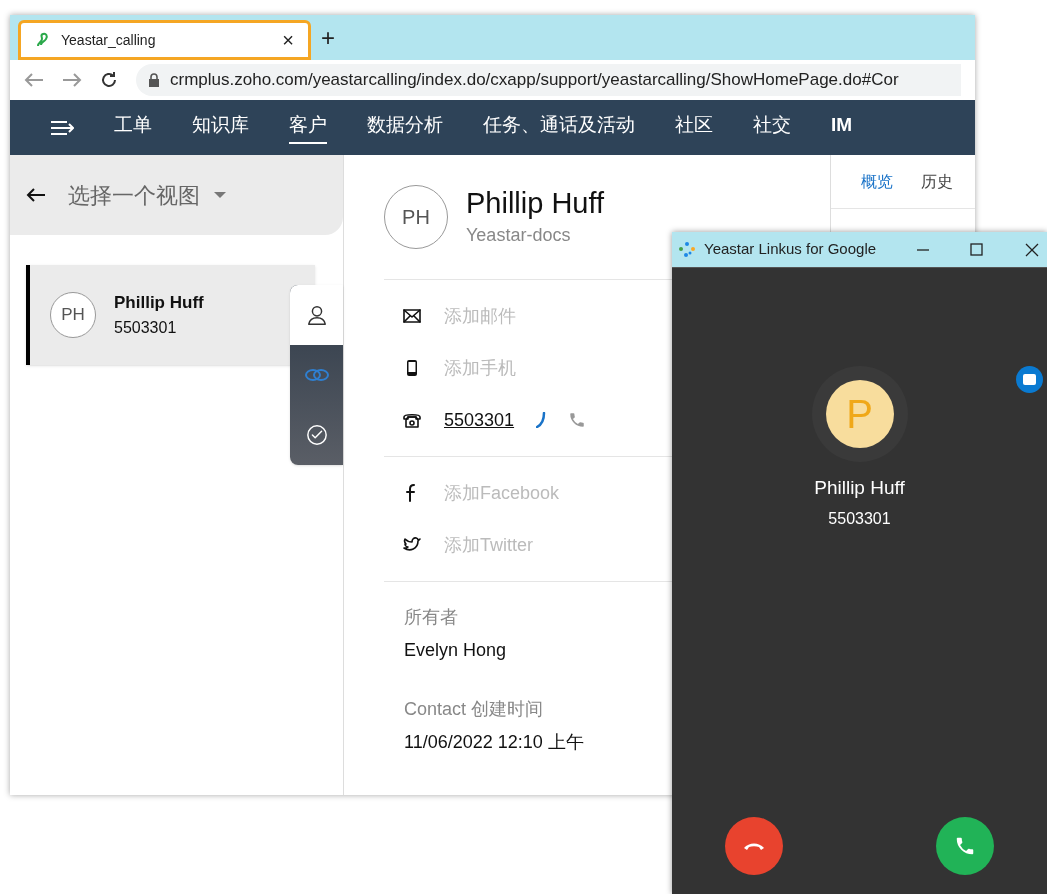 This screenshot has height=894, width=1047. I want to click on nav-item: 数据分析, so click(405, 127).